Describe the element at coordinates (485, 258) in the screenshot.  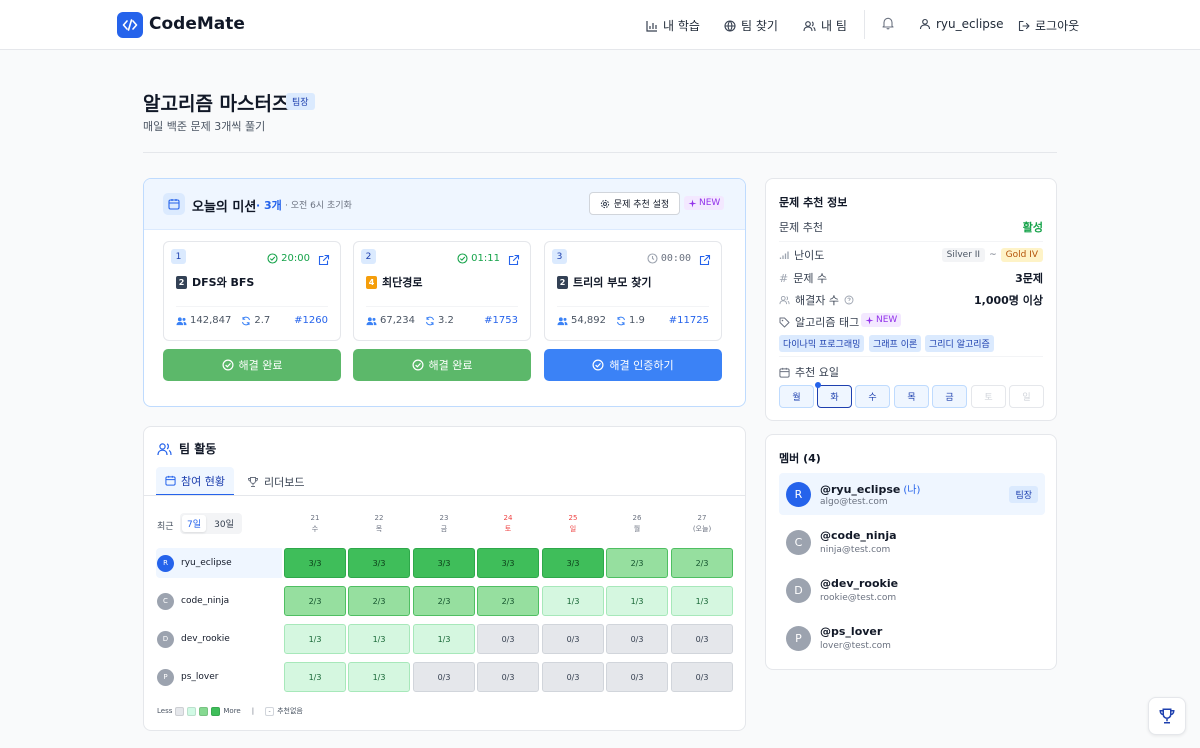
I see `problem-time-value: 01:11` at that location.